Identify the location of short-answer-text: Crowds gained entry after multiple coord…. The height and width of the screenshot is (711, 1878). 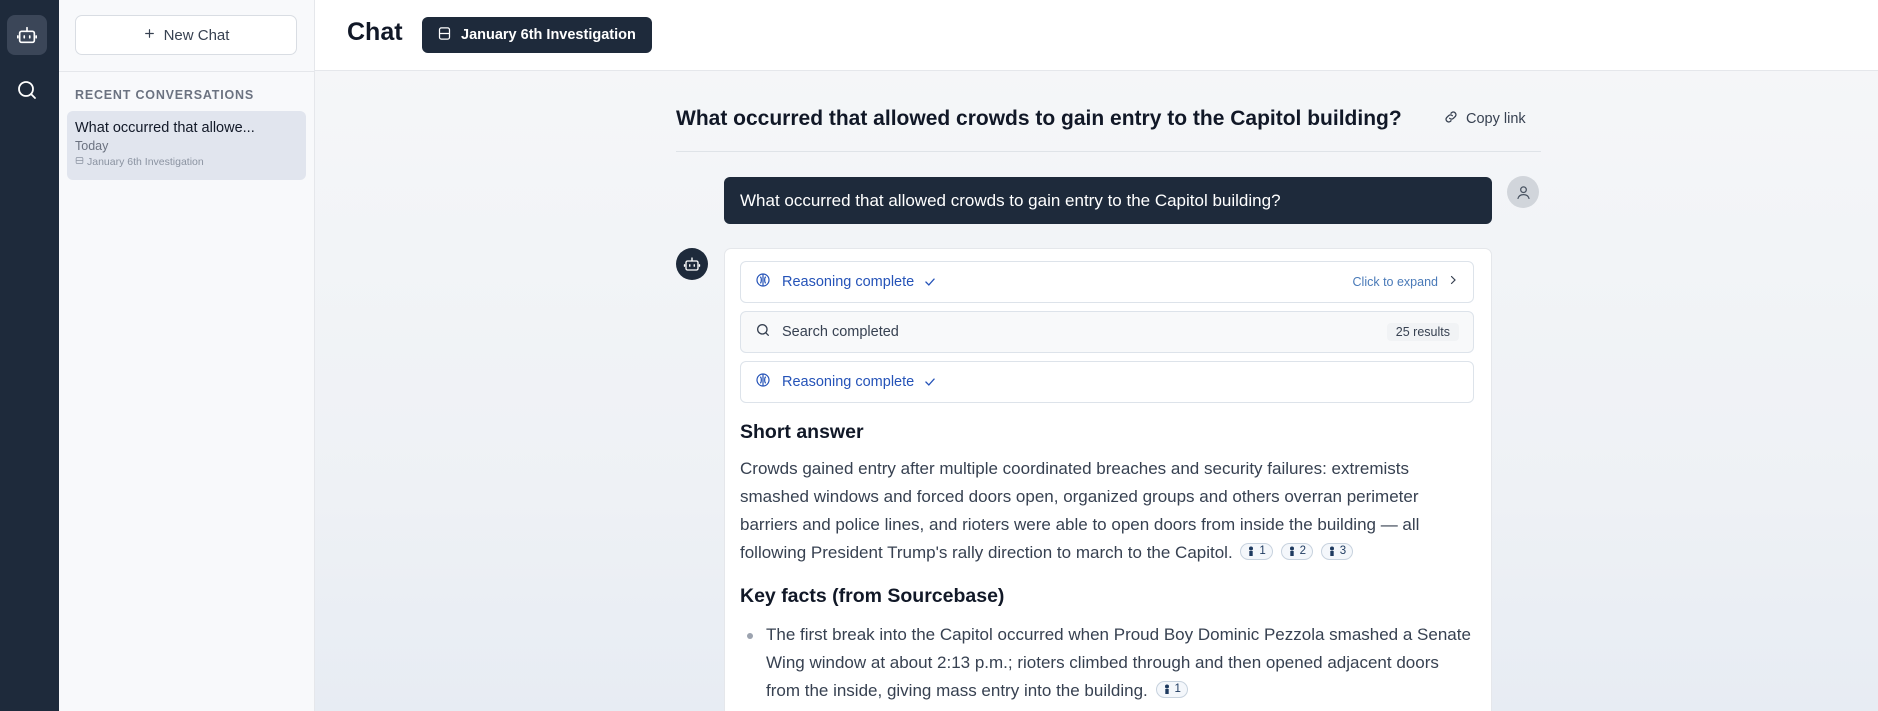
(1080, 510).